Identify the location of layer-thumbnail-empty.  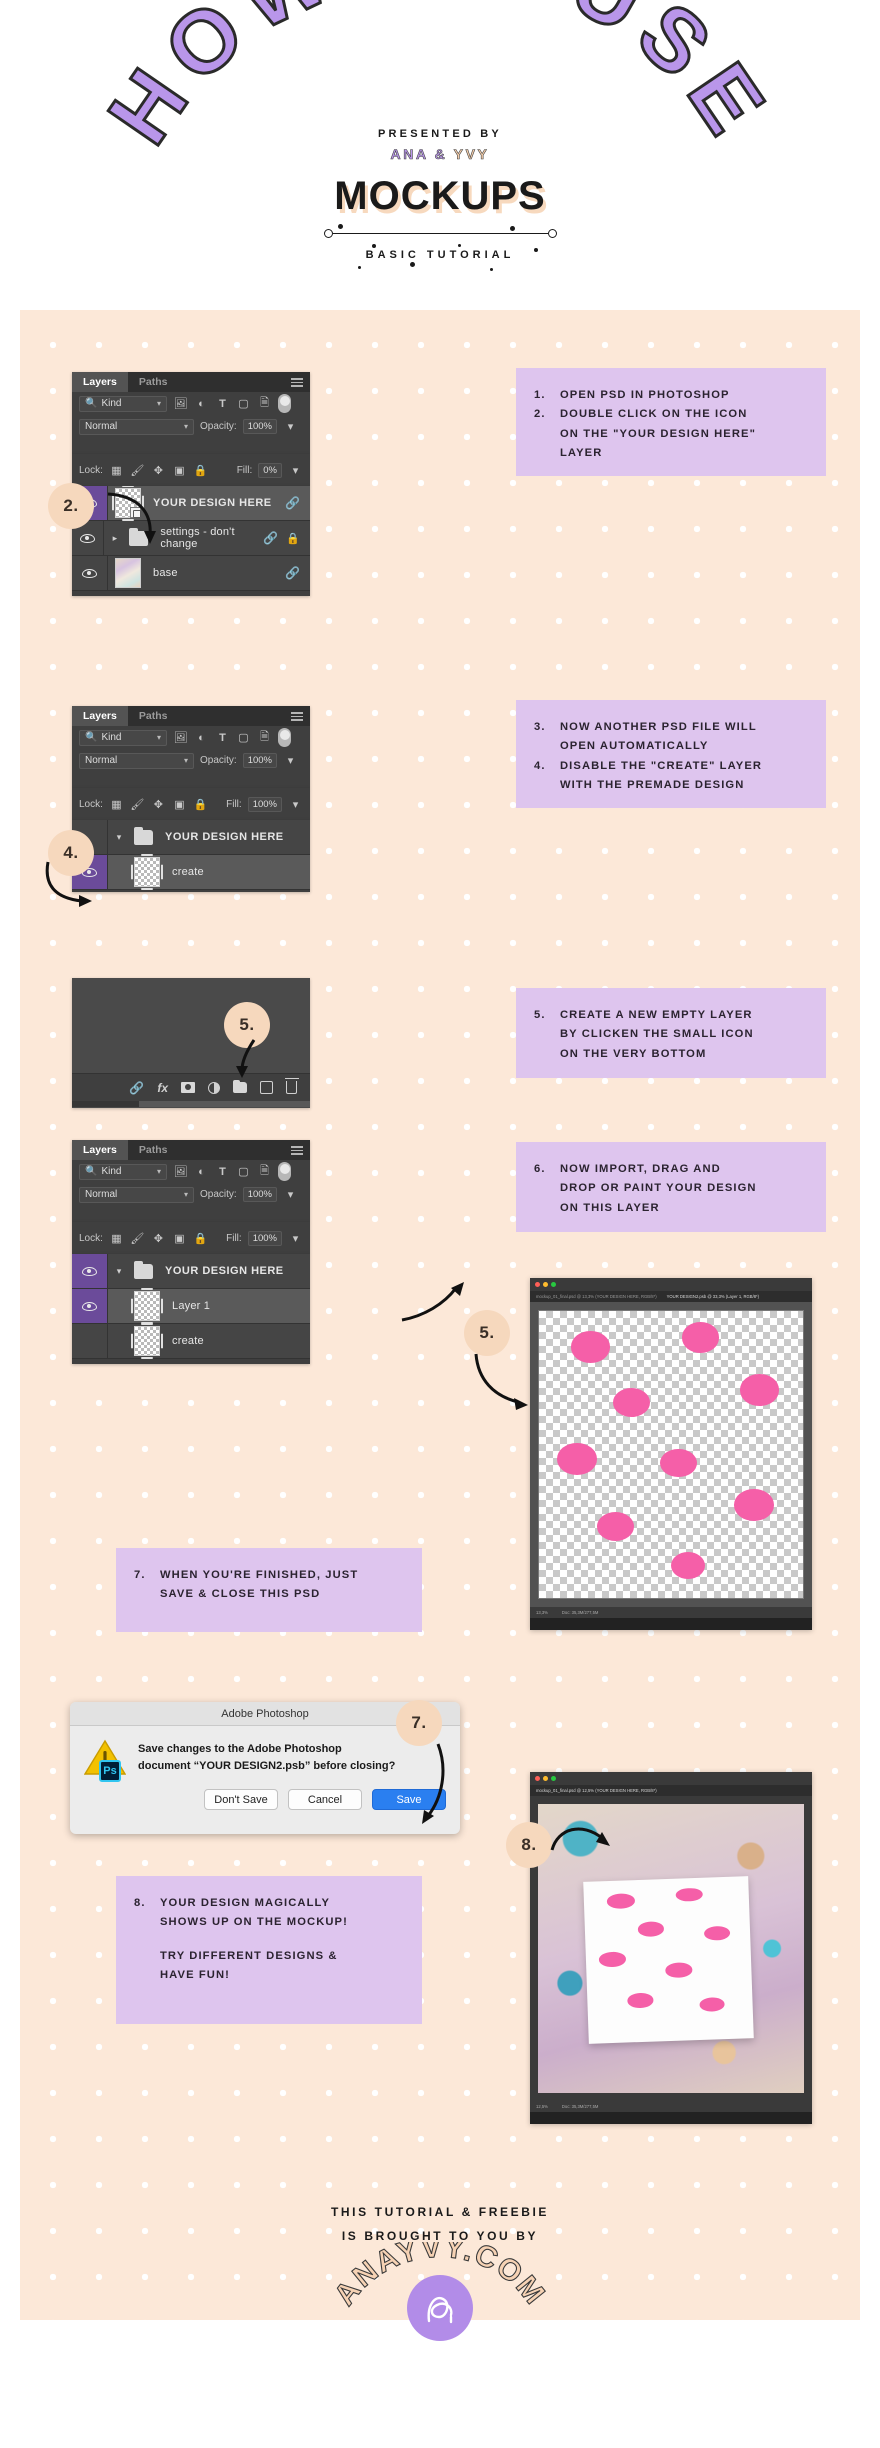
(147, 1306).